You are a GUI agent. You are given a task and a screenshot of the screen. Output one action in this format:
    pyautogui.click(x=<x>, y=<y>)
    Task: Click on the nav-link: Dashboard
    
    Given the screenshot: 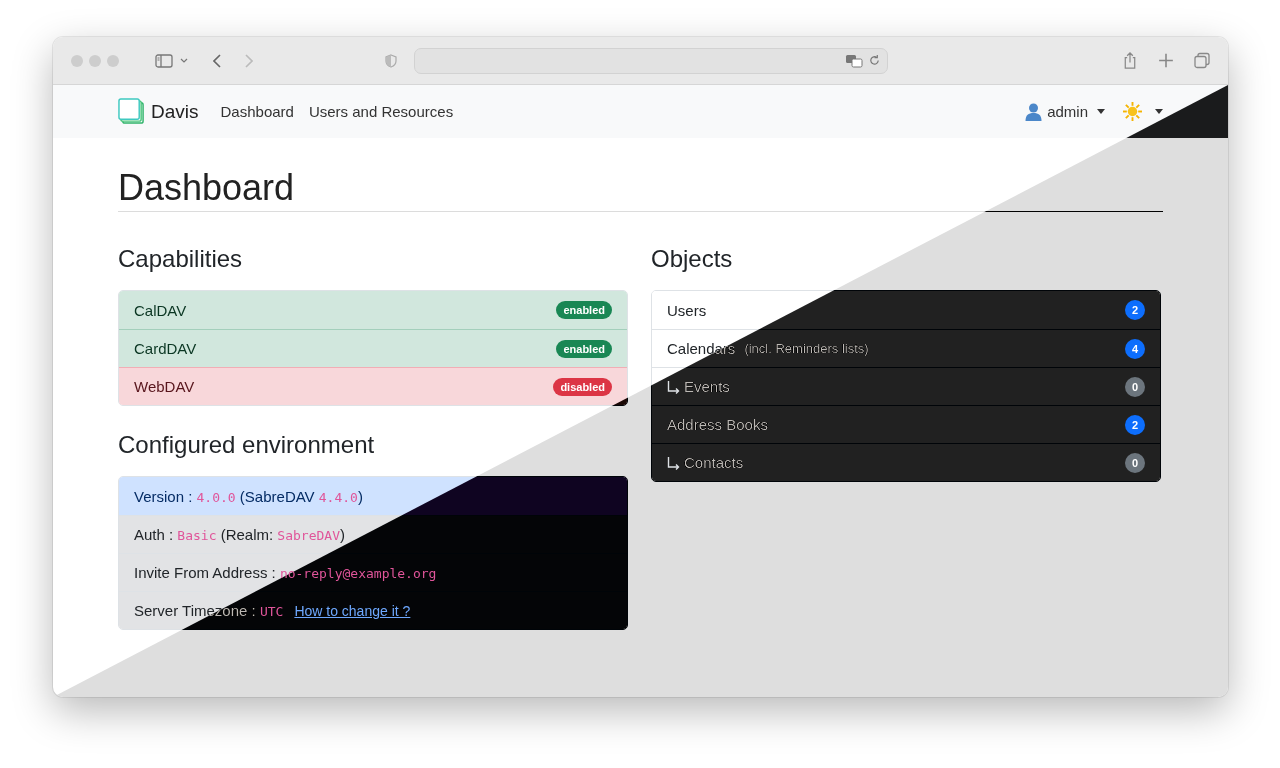 What is the action you would take?
    pyautogui.click(x=257, y=111)
    